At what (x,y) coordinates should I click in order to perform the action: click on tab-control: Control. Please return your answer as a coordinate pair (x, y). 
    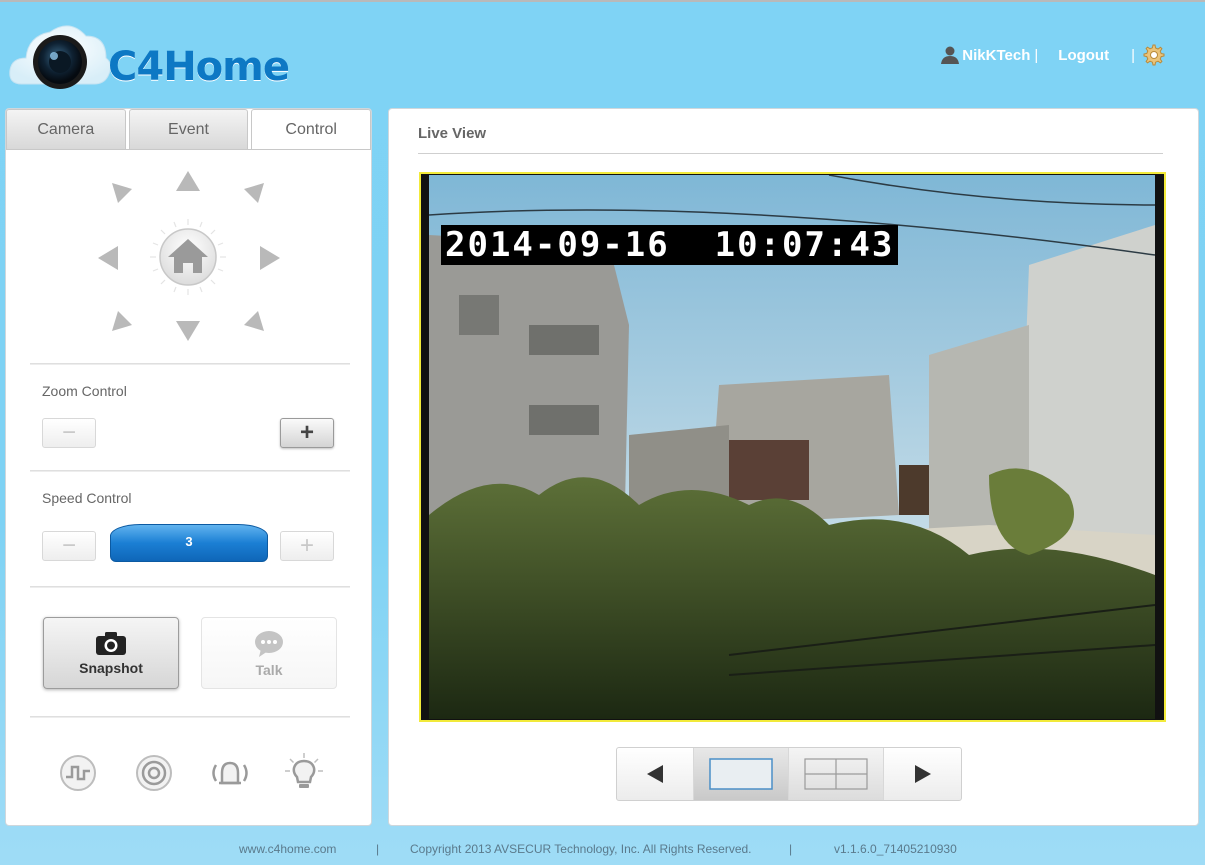
    Looking at the image, I should click on (311, 129).